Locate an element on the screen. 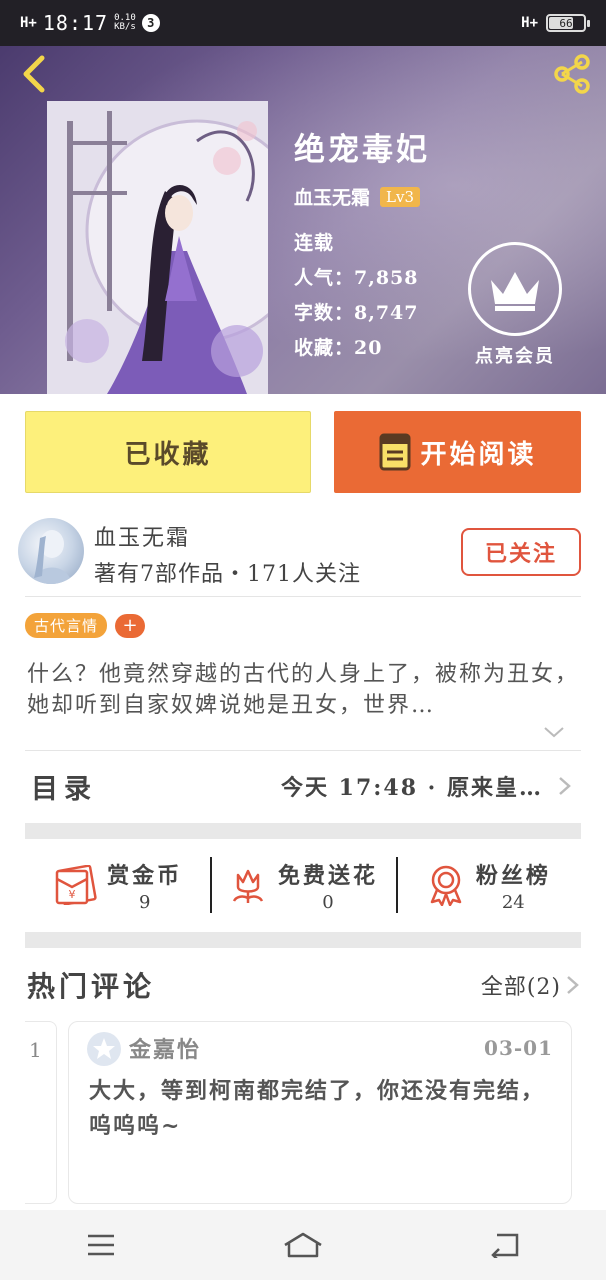  collected-button: 已收藏 is located at coordinates (168, 452).